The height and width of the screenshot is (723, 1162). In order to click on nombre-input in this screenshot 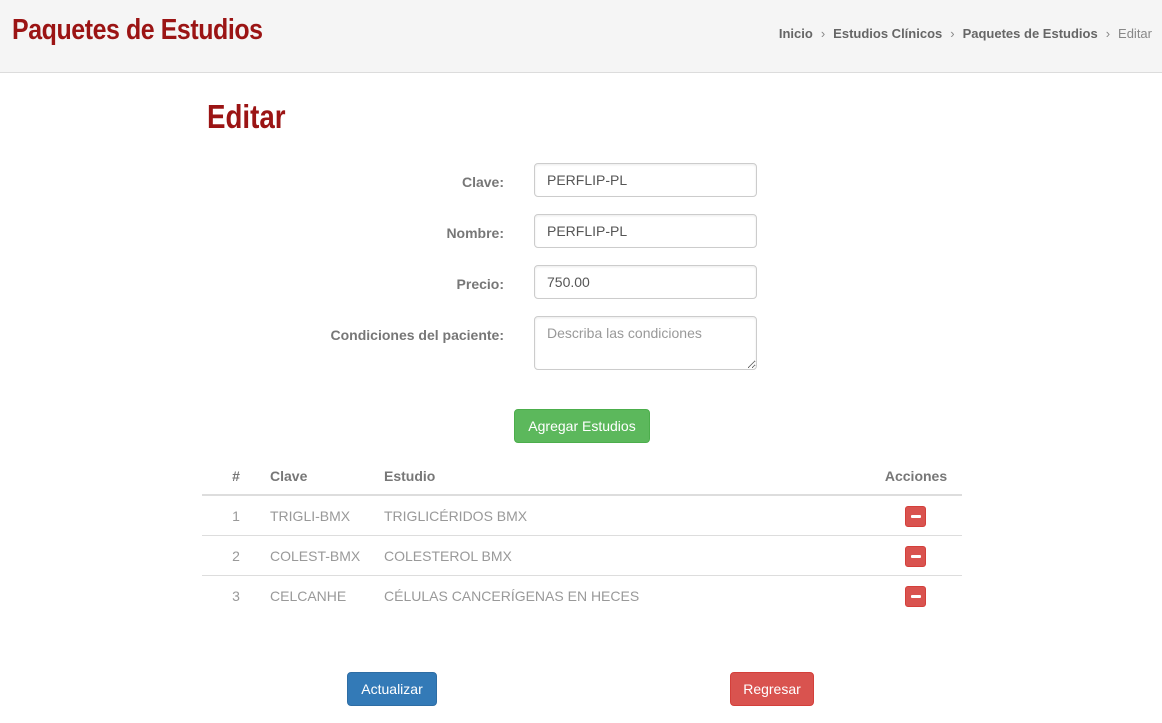, I will do `click(645, 231)`.